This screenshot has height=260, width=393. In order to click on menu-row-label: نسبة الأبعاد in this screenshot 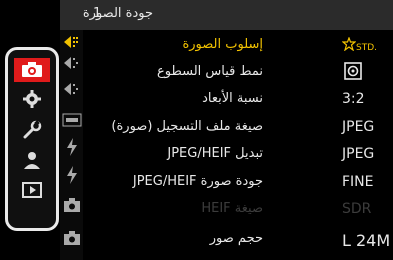, I will do `click(232, 98)`.